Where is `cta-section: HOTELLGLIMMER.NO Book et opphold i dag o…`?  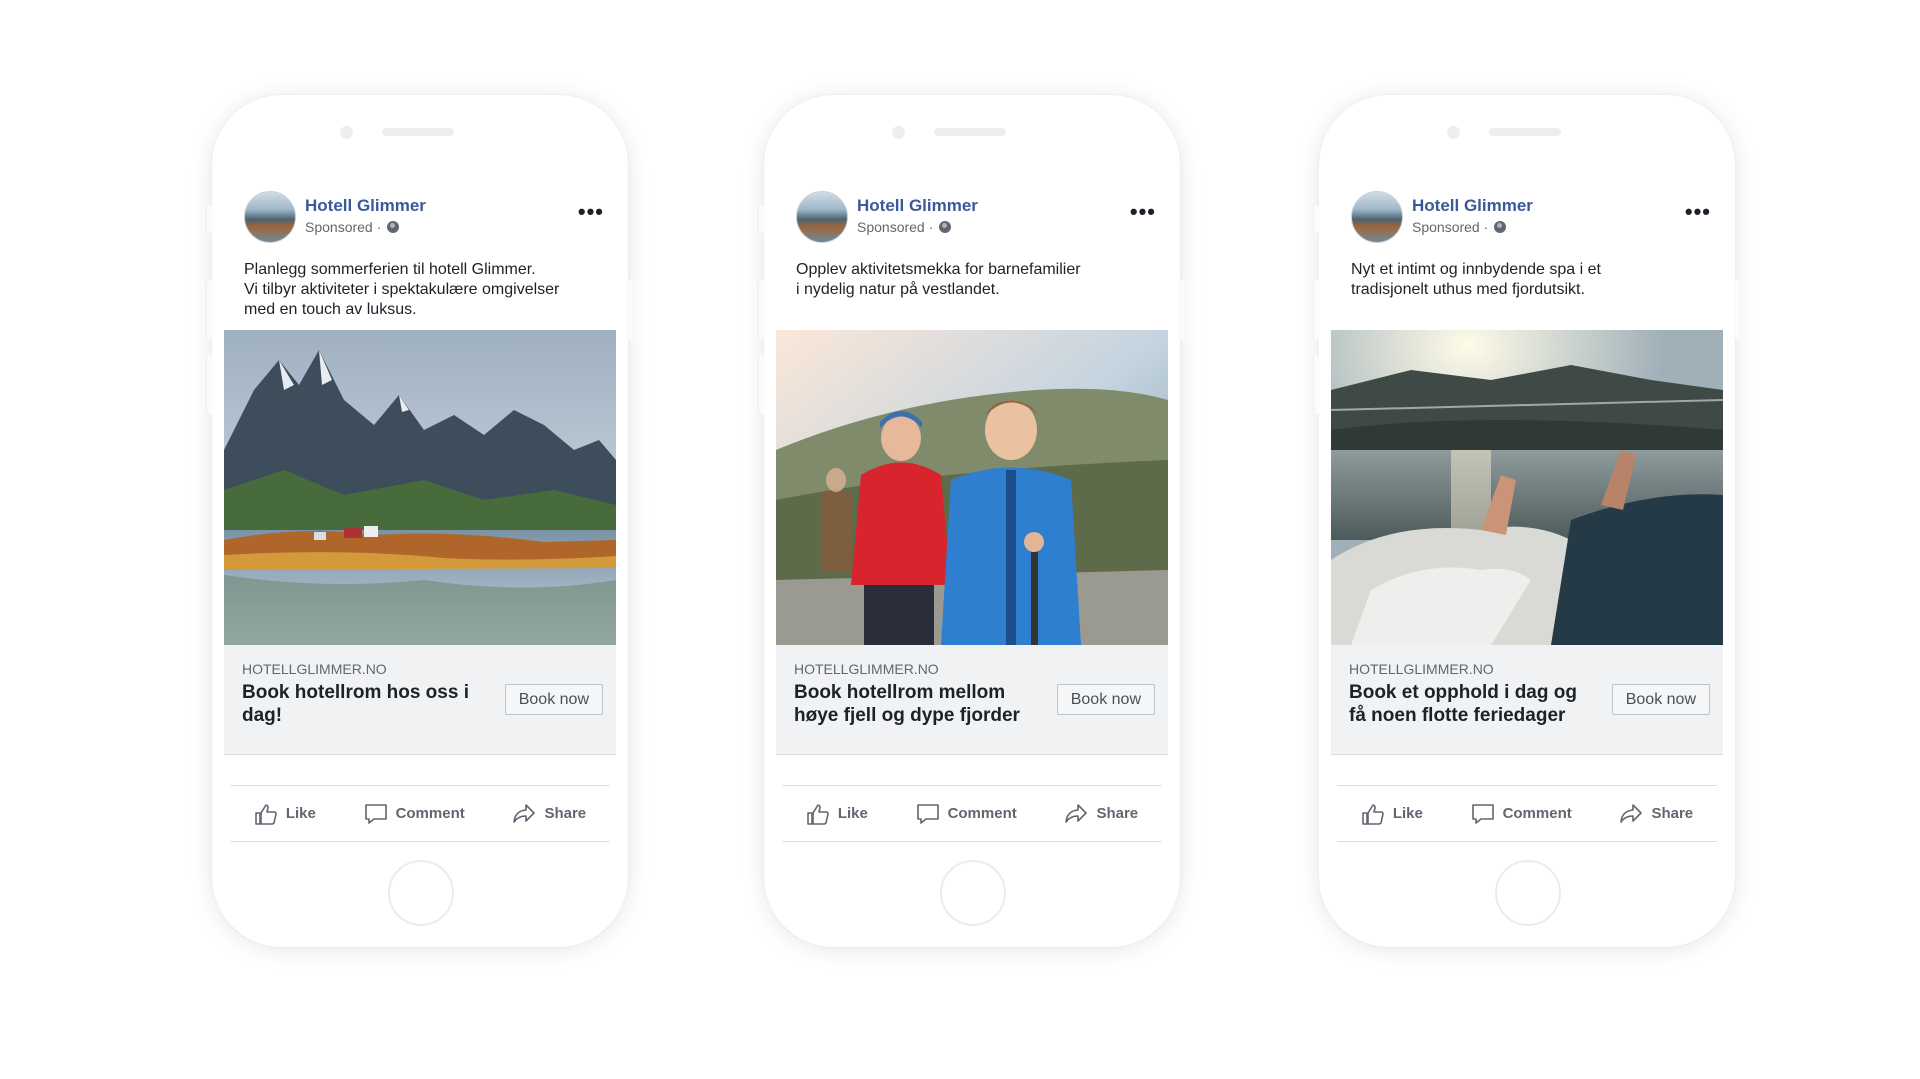
cta-section: HOTELLGLIMMER.NO Book et opphold i dag o… is located at coordinates (1527, 700).